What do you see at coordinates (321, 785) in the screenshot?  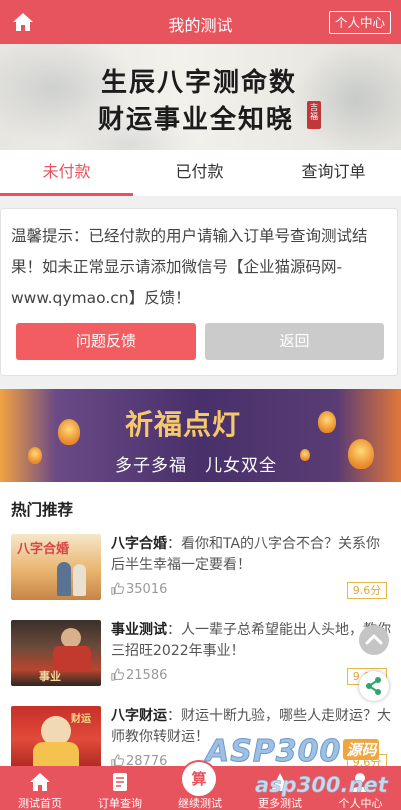 I see `watermark-url: asp300.net` at bounding box center [321, 785].